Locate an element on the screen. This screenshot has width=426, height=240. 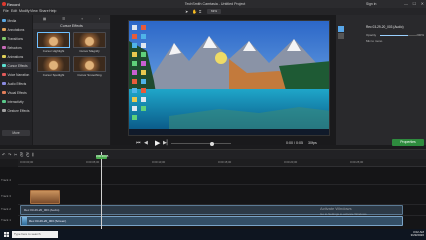
arrow-tool-icon: ➤ is located at coordinates (186, 11).